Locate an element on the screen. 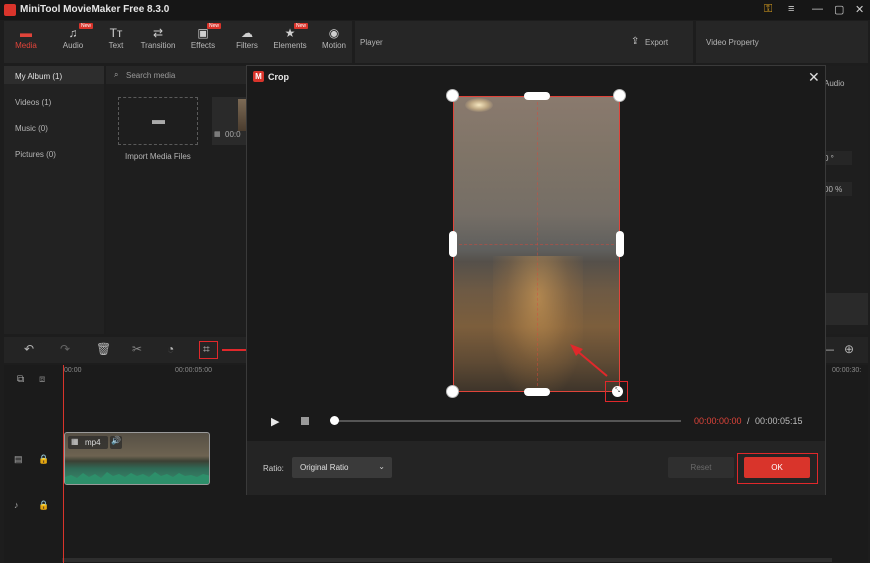 This screenshot has height=563, width=870. app-title: MiniTool MovieMaker Free 8.3.0 is located at coordinates (95, 9).